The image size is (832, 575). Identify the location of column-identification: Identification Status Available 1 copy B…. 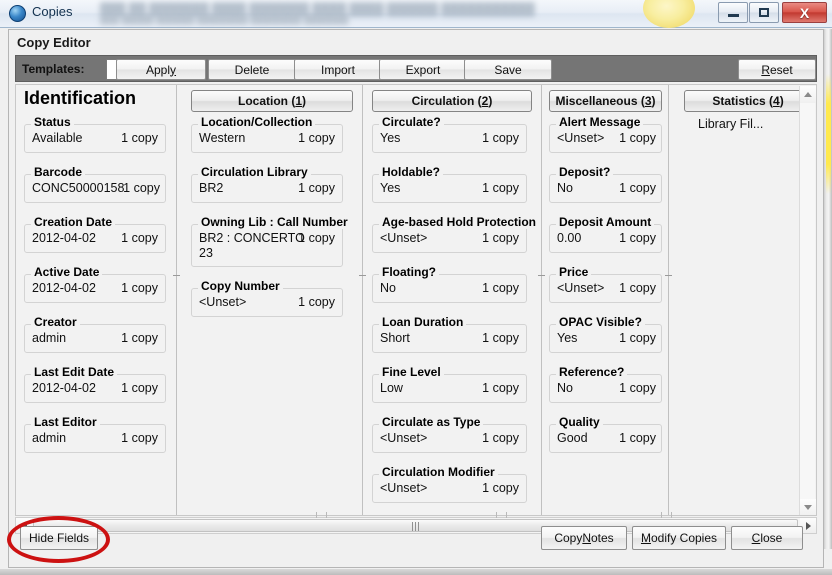
(94, 300).